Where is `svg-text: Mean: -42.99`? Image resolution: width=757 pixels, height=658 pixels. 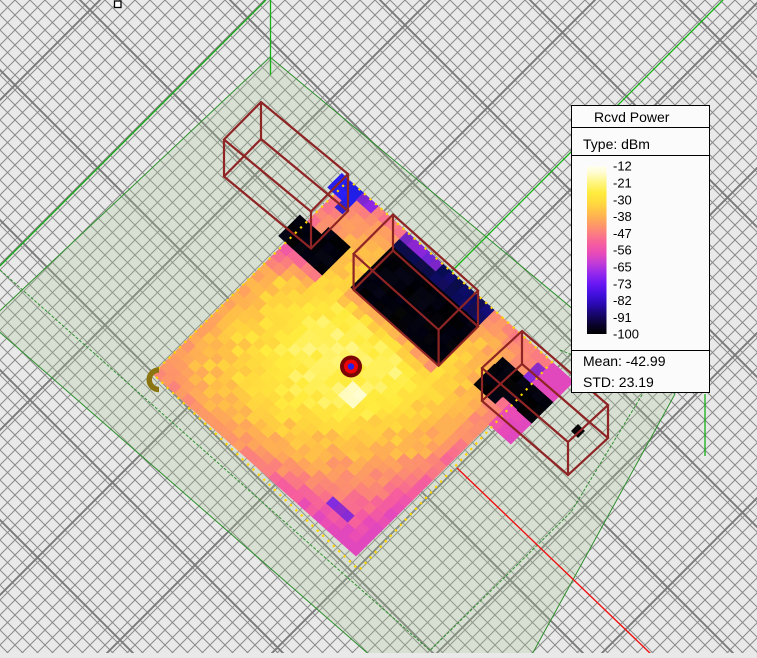 svg-text: Mean: -42.99 is located at coordinates (624, 361).